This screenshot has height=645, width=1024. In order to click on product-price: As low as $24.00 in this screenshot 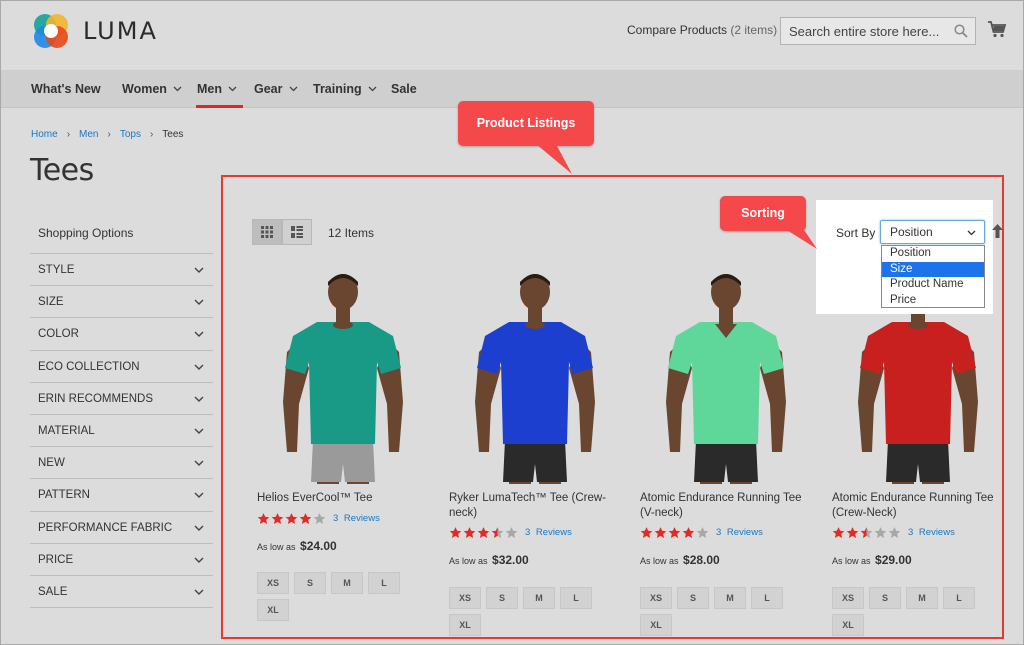, I will do `click(297, 546)`.